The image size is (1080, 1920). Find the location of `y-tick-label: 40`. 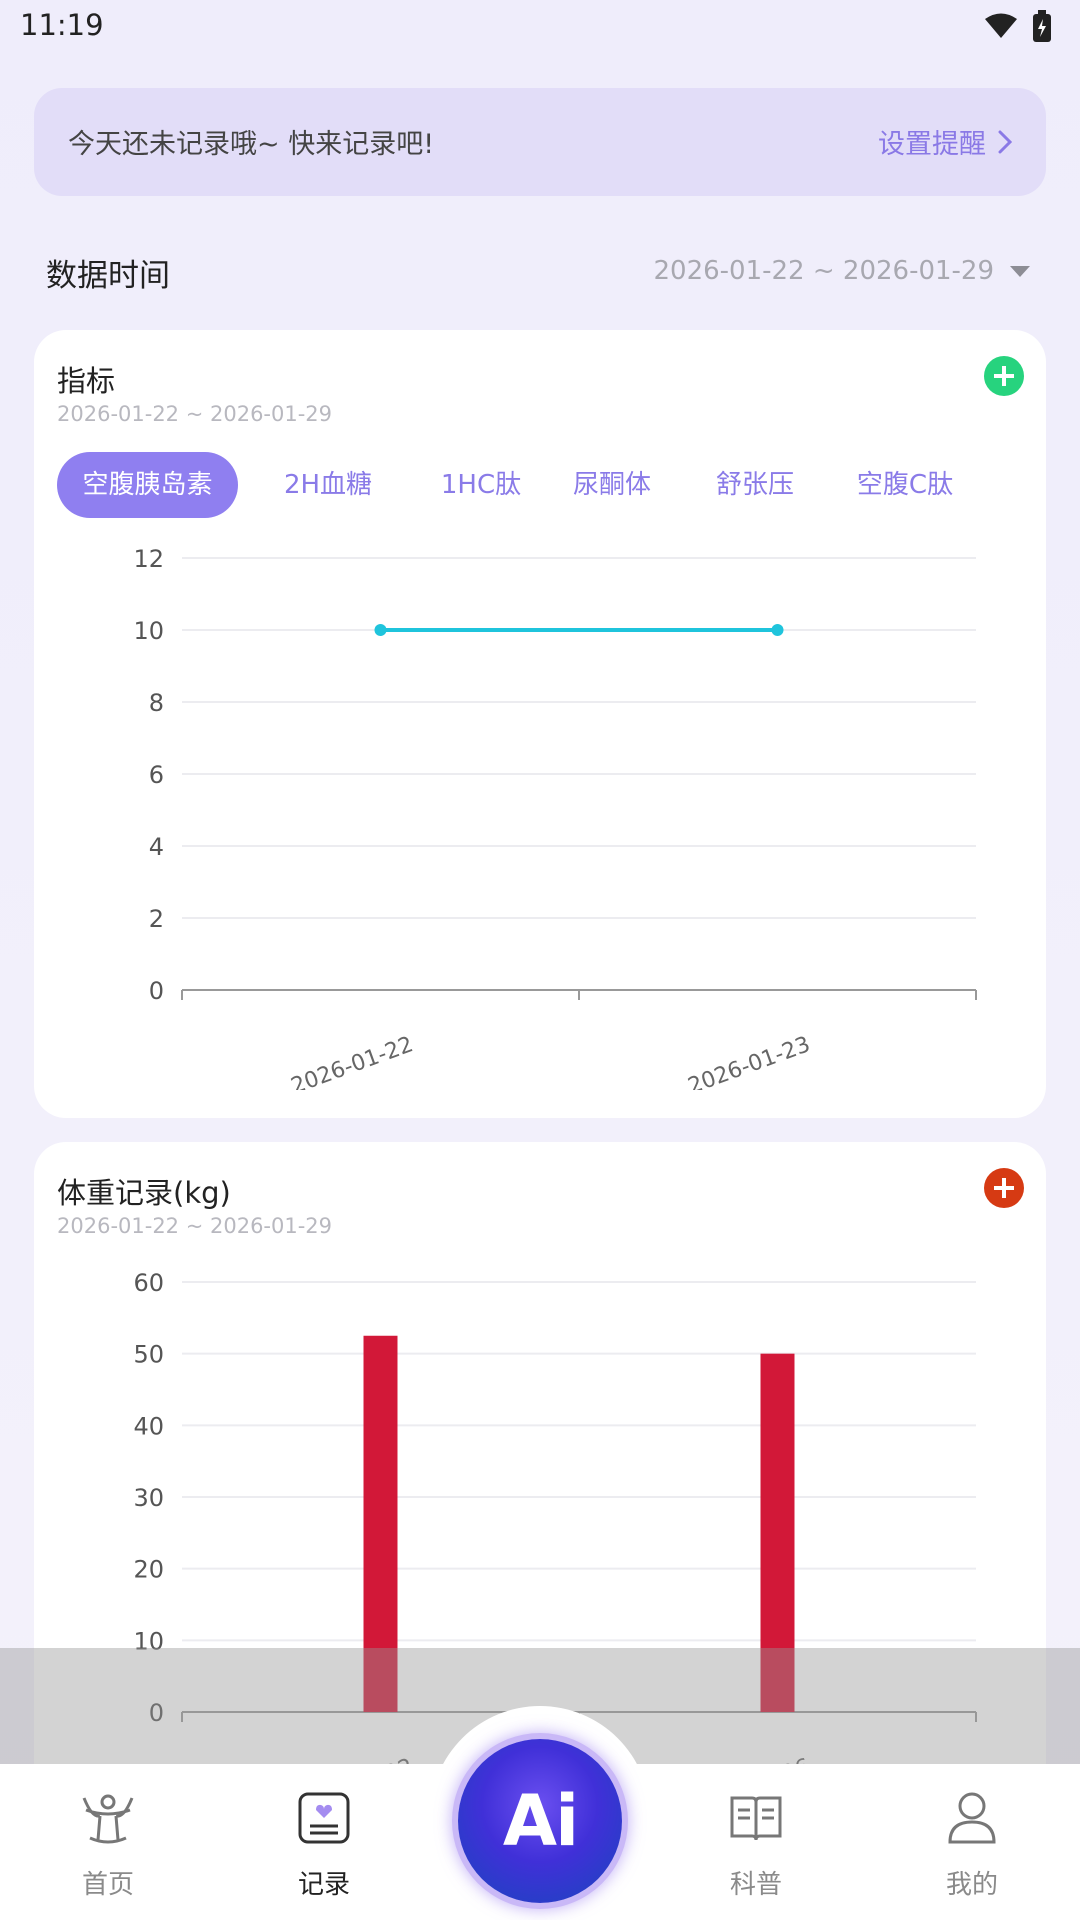

y-tick-label: 40 is located at coordinates (148, 1426).